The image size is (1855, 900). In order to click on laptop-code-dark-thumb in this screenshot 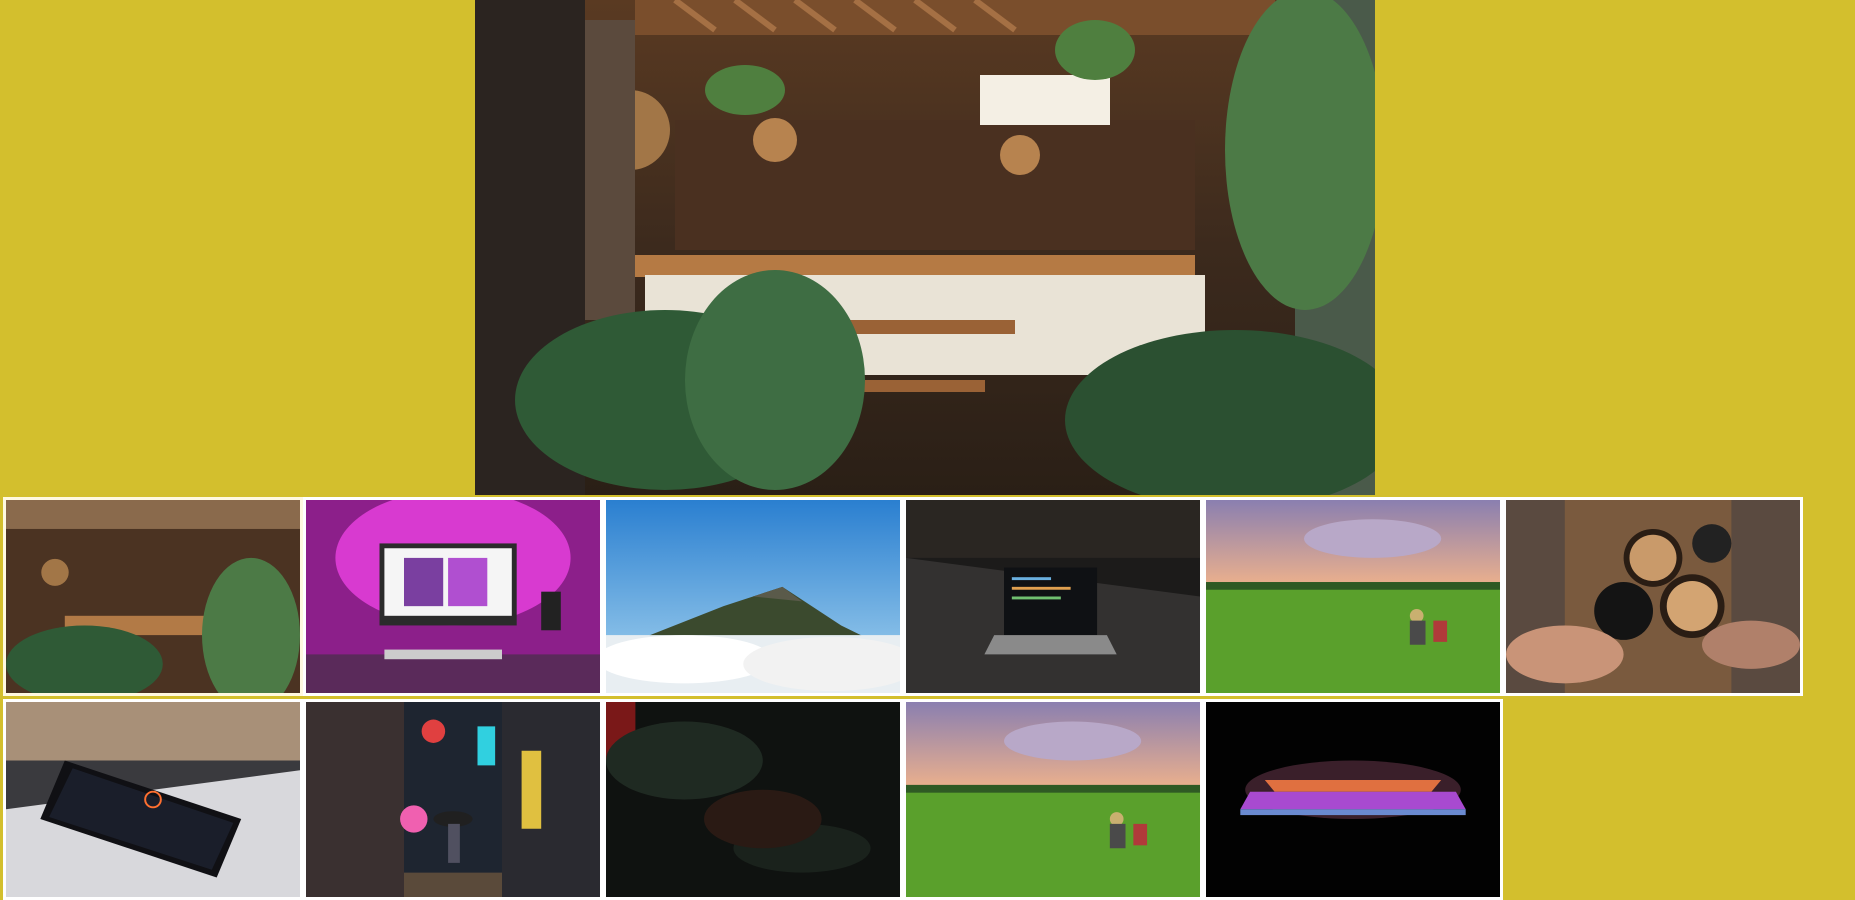, I will do `click(1053, 596)`.